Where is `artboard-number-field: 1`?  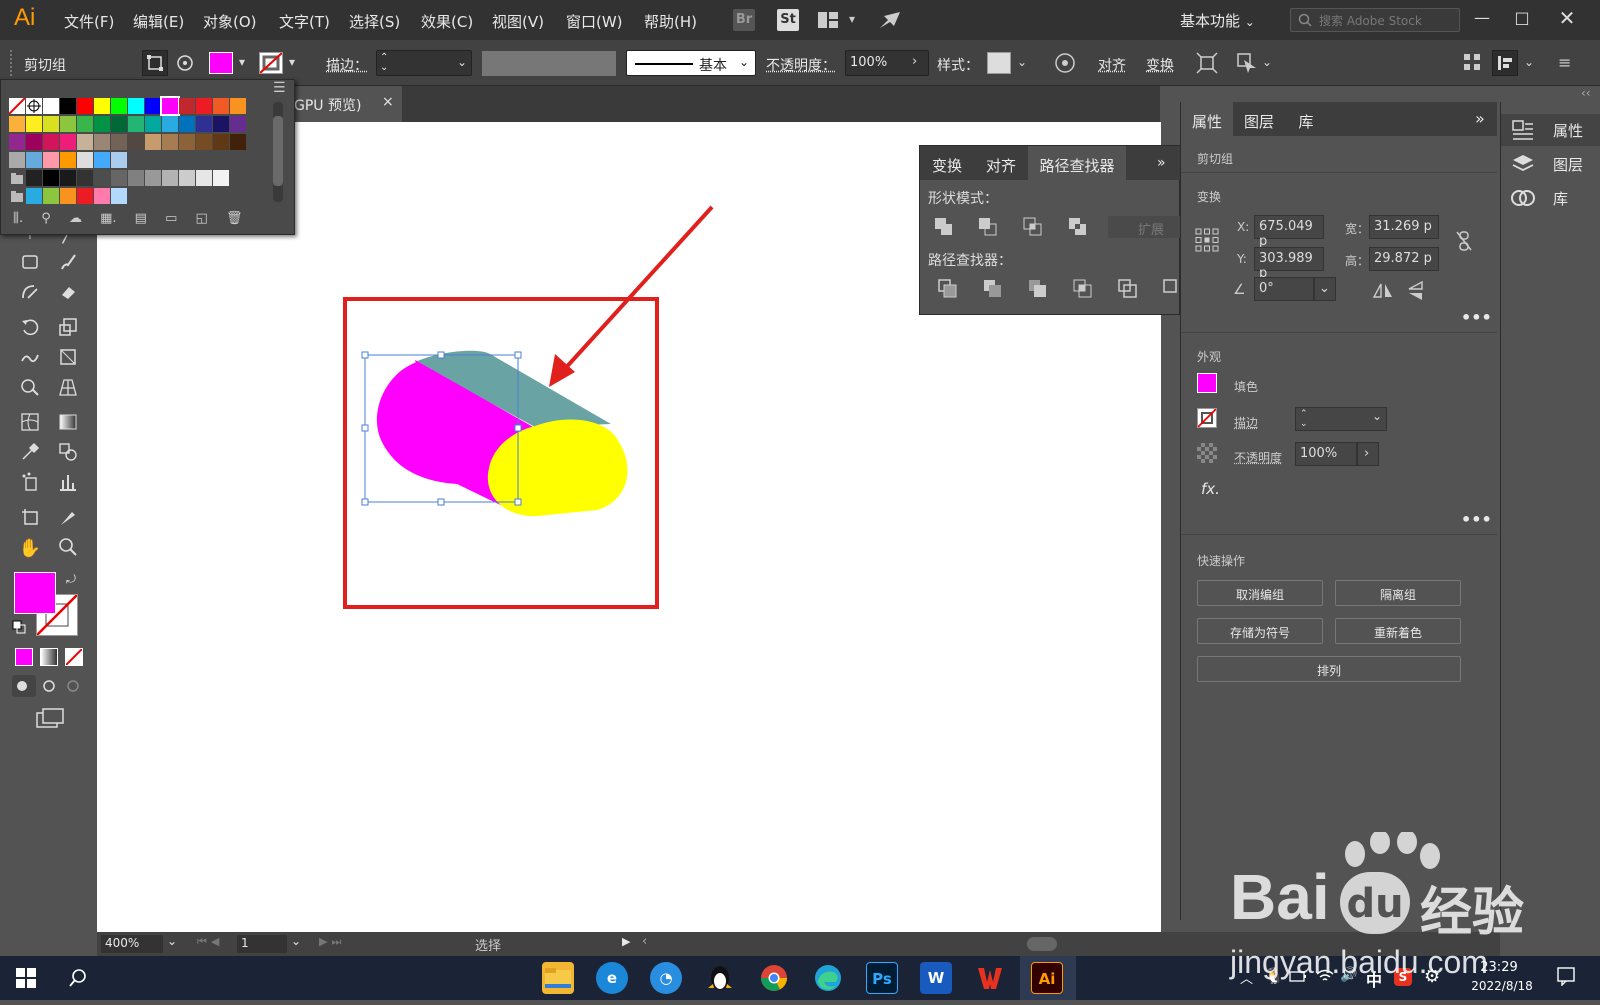 artboard-number-field: 1 is located at coordinates (262, 944).